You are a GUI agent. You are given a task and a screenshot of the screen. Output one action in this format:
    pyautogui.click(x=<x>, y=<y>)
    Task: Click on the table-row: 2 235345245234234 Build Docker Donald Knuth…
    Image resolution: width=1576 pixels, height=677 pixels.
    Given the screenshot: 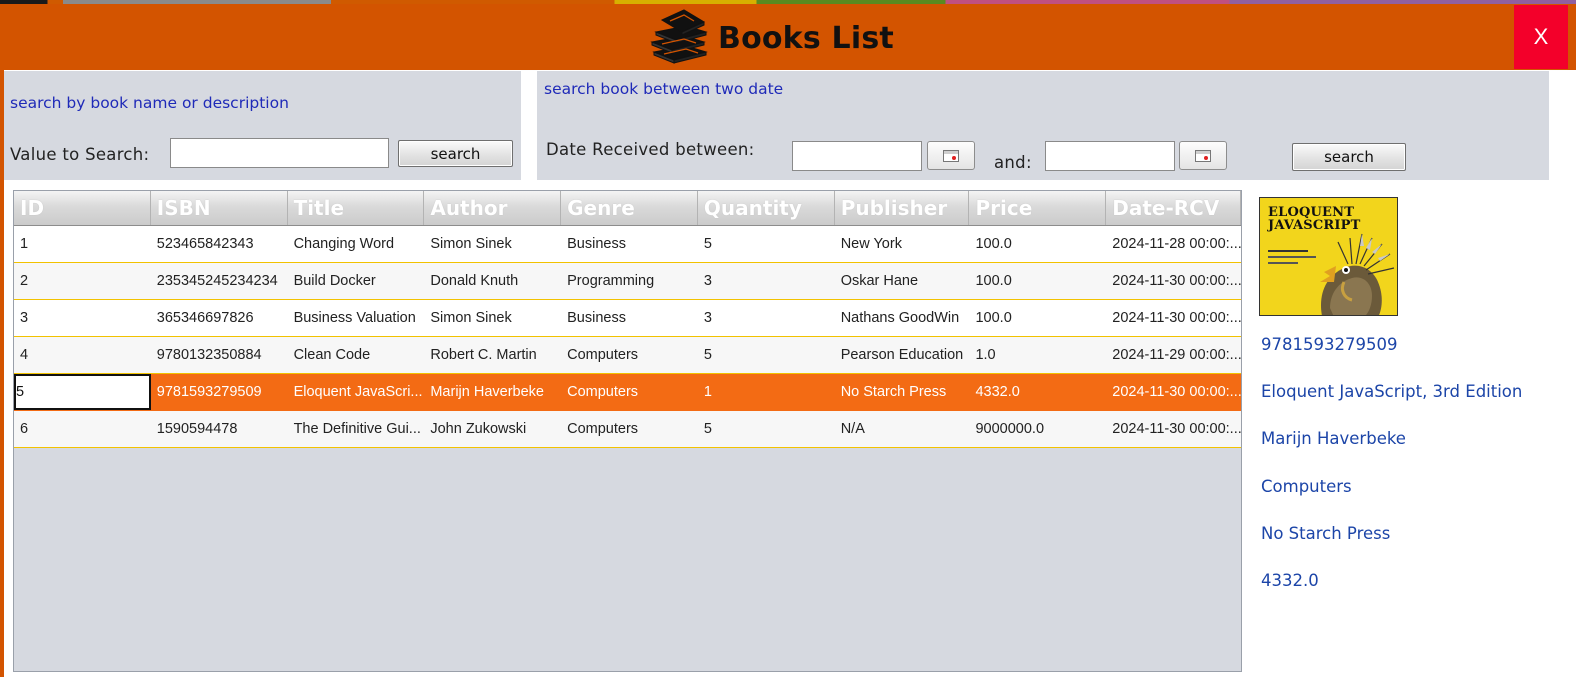 What is the action you would take?
    pyautogui.click(x=627, y=281)
    